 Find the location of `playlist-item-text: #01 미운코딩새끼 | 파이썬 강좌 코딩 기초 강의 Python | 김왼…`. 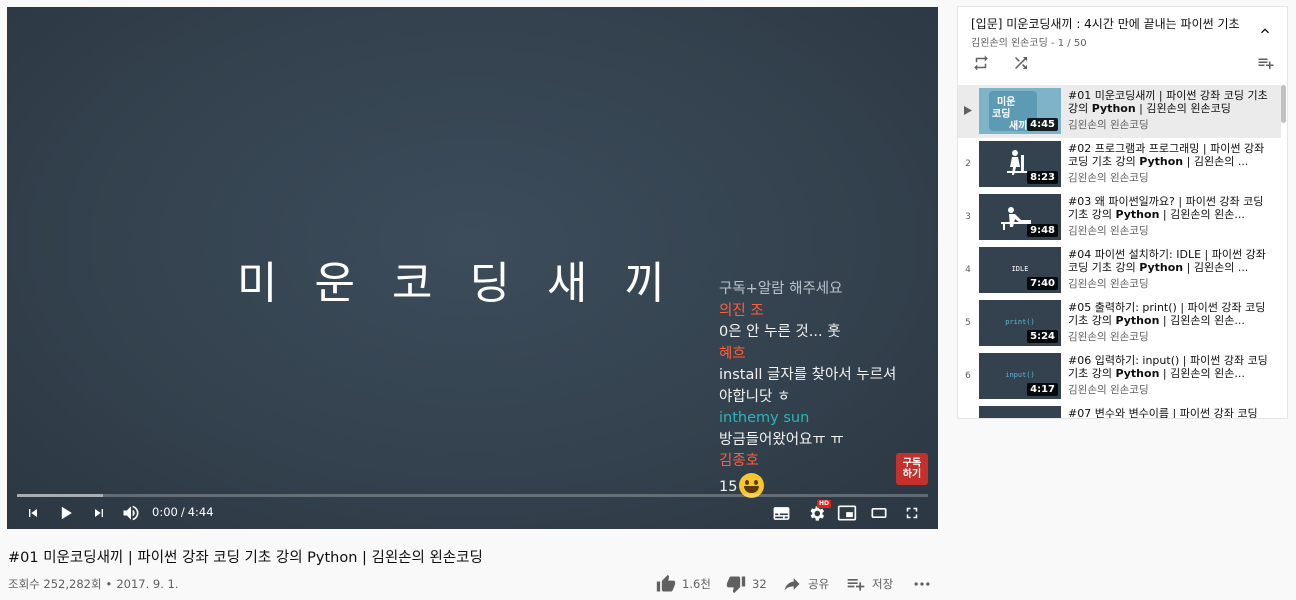

playlist-item-text: #01 미운코딩새끼 | 파이썬 강좌 코딩 기초 강의 Python | 김왼… is located at coordinates (1168, 110).